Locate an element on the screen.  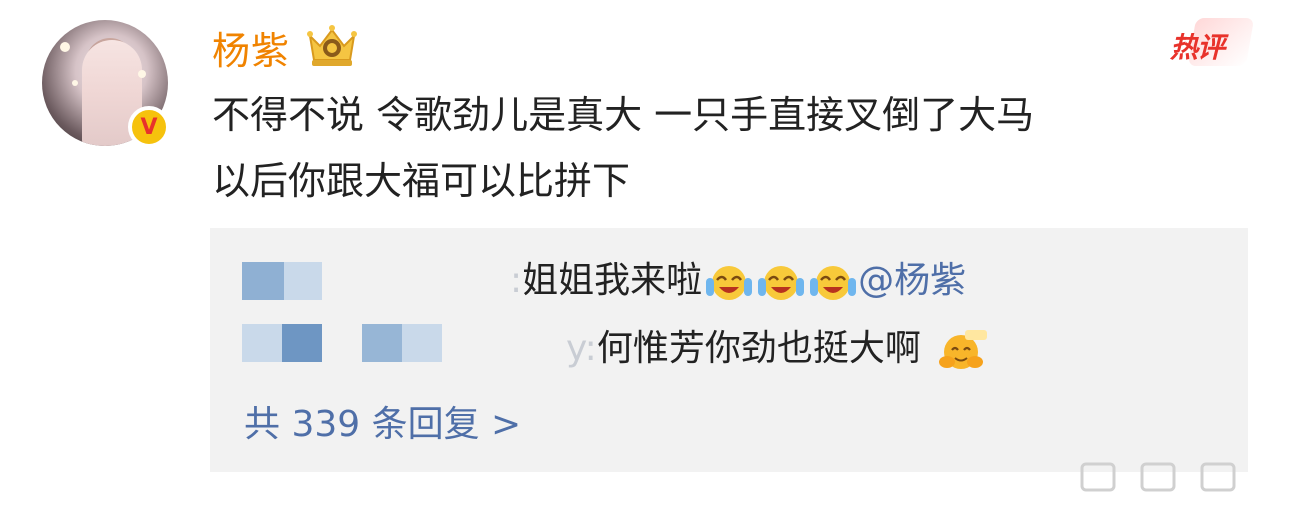
reply-text: y:何惟芳你劲也挺大啊 is located at coordinates (778, 349).